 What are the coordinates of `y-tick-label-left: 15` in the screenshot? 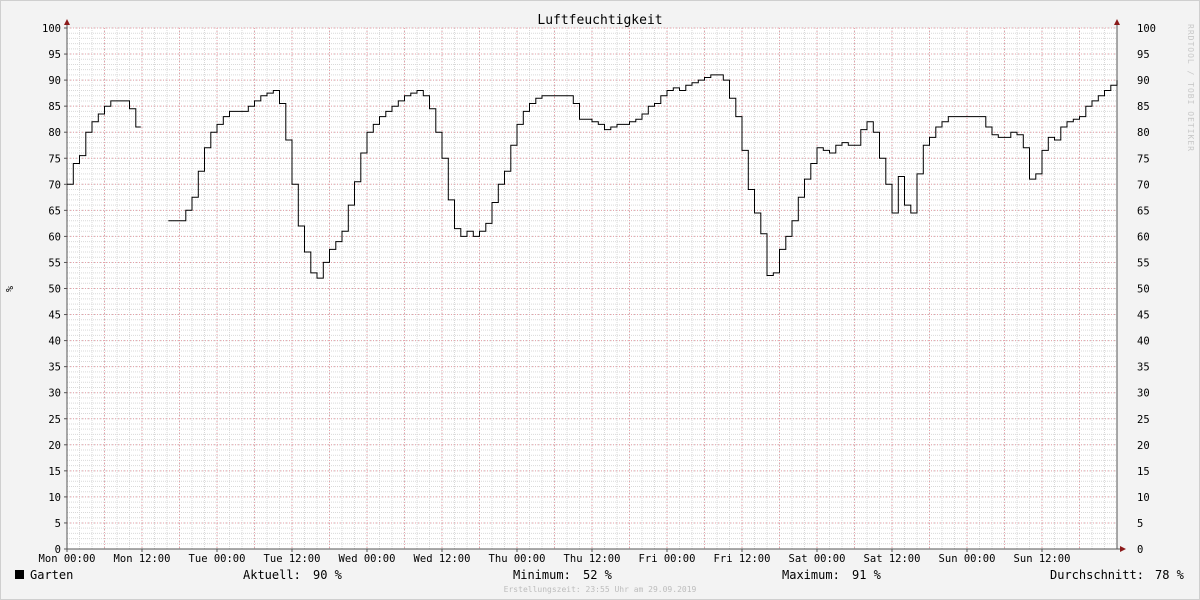 It's located at (54, 472).